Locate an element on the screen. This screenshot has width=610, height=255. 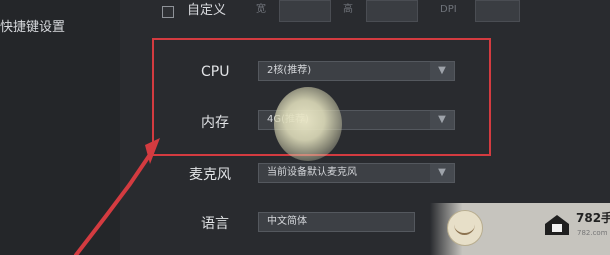
cursor-highlight is located at coordinates (308, 124).